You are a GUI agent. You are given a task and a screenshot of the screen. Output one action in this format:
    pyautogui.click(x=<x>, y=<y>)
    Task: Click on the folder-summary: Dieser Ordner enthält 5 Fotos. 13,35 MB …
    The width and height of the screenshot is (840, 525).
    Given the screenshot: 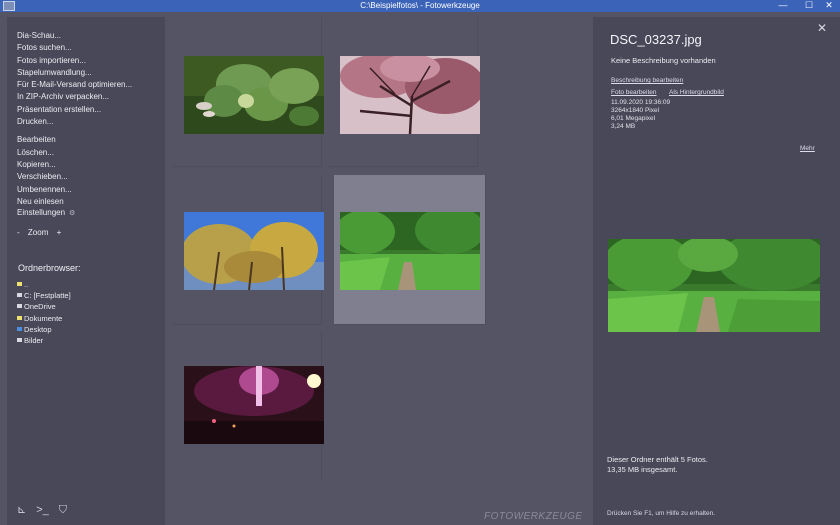 What is the action you would take?
    pyautogui.click(x=657, y=465)
    